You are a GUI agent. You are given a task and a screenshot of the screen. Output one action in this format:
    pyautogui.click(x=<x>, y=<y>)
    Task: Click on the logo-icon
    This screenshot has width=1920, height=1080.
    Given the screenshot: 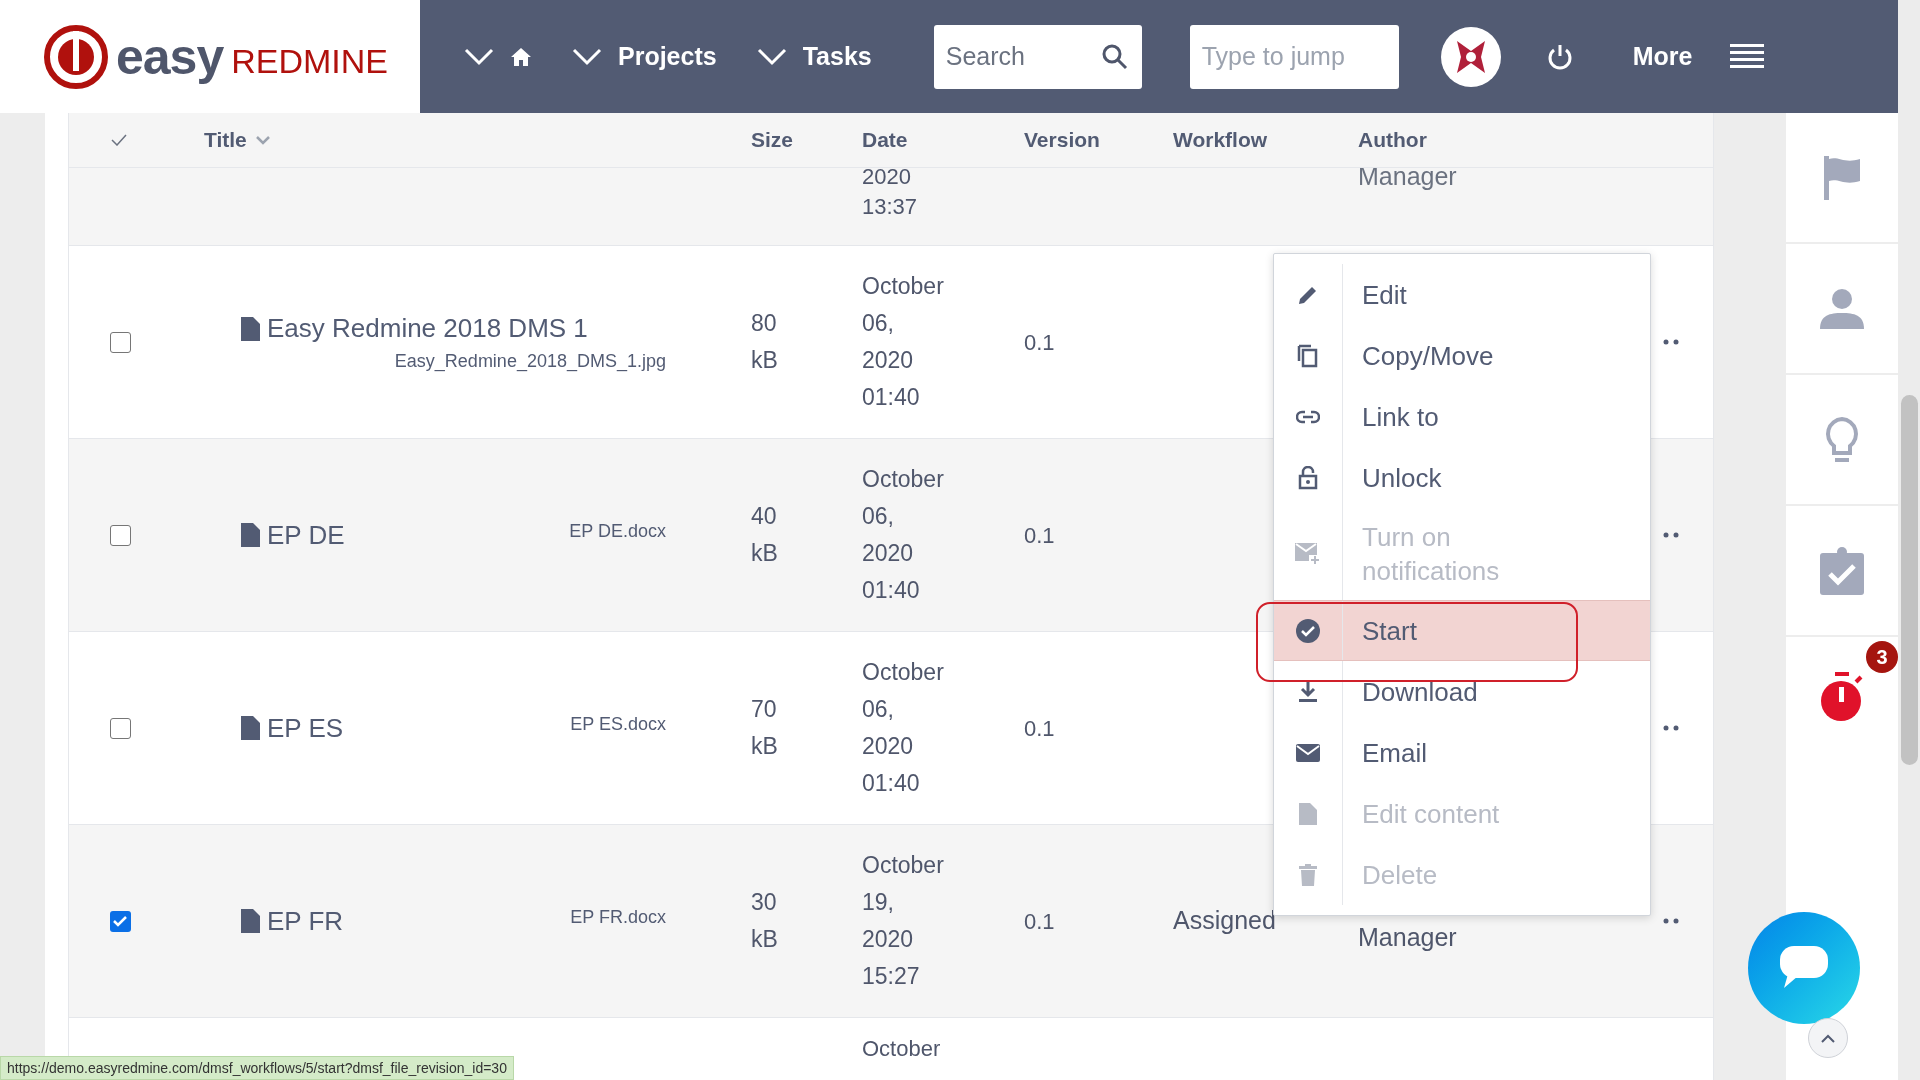 What is the action you would take?
    pyautogui.click(x=76, y=56)
    